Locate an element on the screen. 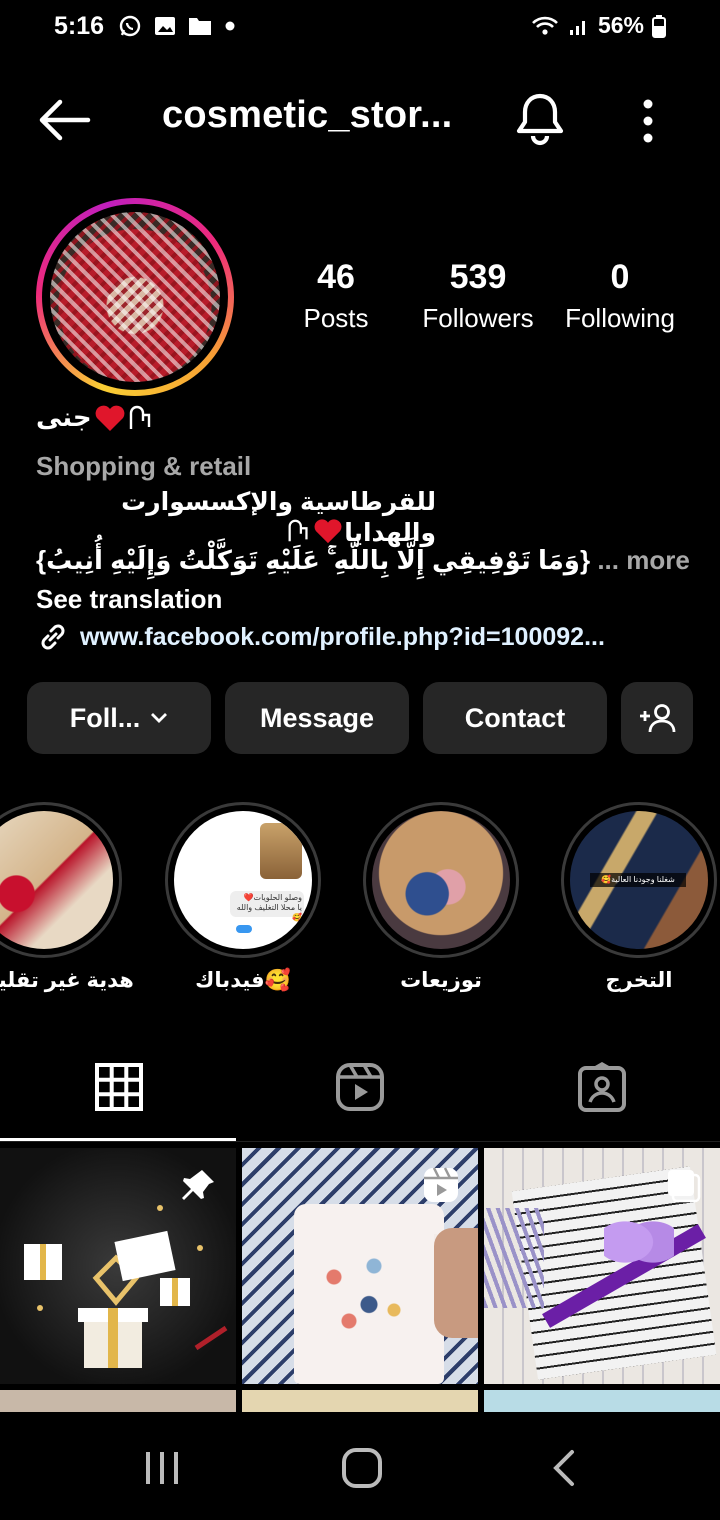  highlight-cover-graduation: شغلنا وجودنا العالية🥰 is located at coordinates (639, 880).